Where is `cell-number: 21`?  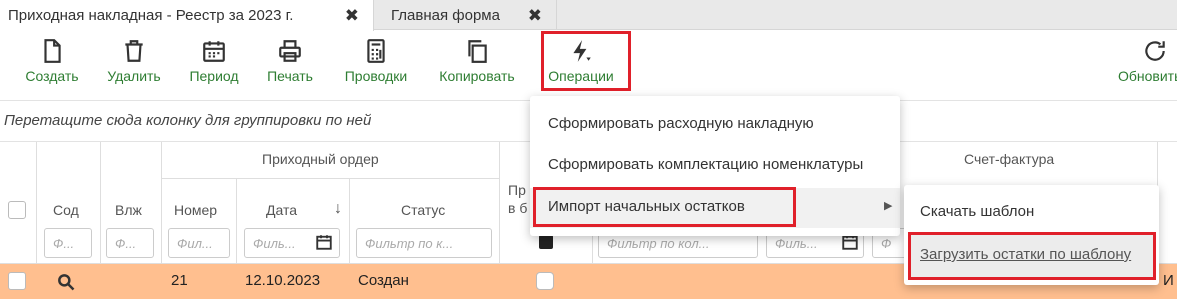 cell-number: 21 is located at coordinates (179, 280).